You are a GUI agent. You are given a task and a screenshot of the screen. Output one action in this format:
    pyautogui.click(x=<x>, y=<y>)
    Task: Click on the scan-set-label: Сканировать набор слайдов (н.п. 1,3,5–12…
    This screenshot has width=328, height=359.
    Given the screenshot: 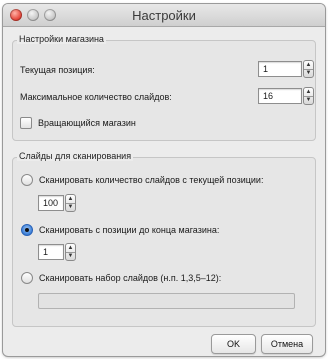 What is the action you would take?
    pyautogui.click(x=130, y=278)
    